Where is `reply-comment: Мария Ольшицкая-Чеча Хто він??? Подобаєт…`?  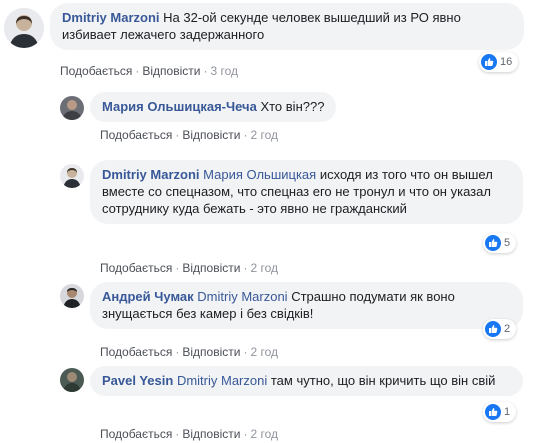 reply-comment: Мария Ольшицкая-Чеча Хто він??? Подобаєт… is located at coordinates (268, 118).